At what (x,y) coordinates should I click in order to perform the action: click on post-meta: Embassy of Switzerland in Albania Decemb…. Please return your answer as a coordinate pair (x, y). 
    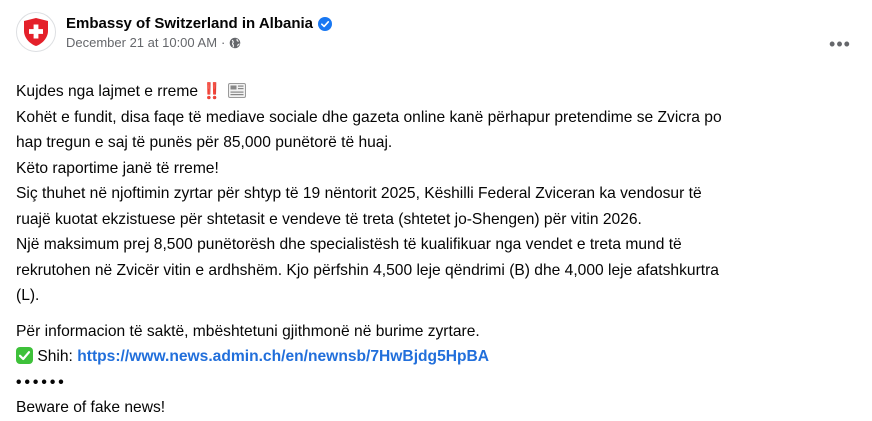
    Looking at the image, I should click on (199, 32).